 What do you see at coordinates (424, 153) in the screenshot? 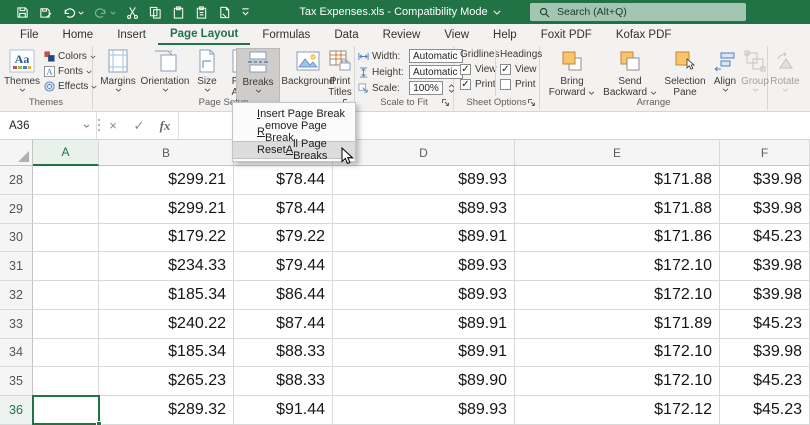
I see `column-header-d: D` at bounding box center [424, 153].